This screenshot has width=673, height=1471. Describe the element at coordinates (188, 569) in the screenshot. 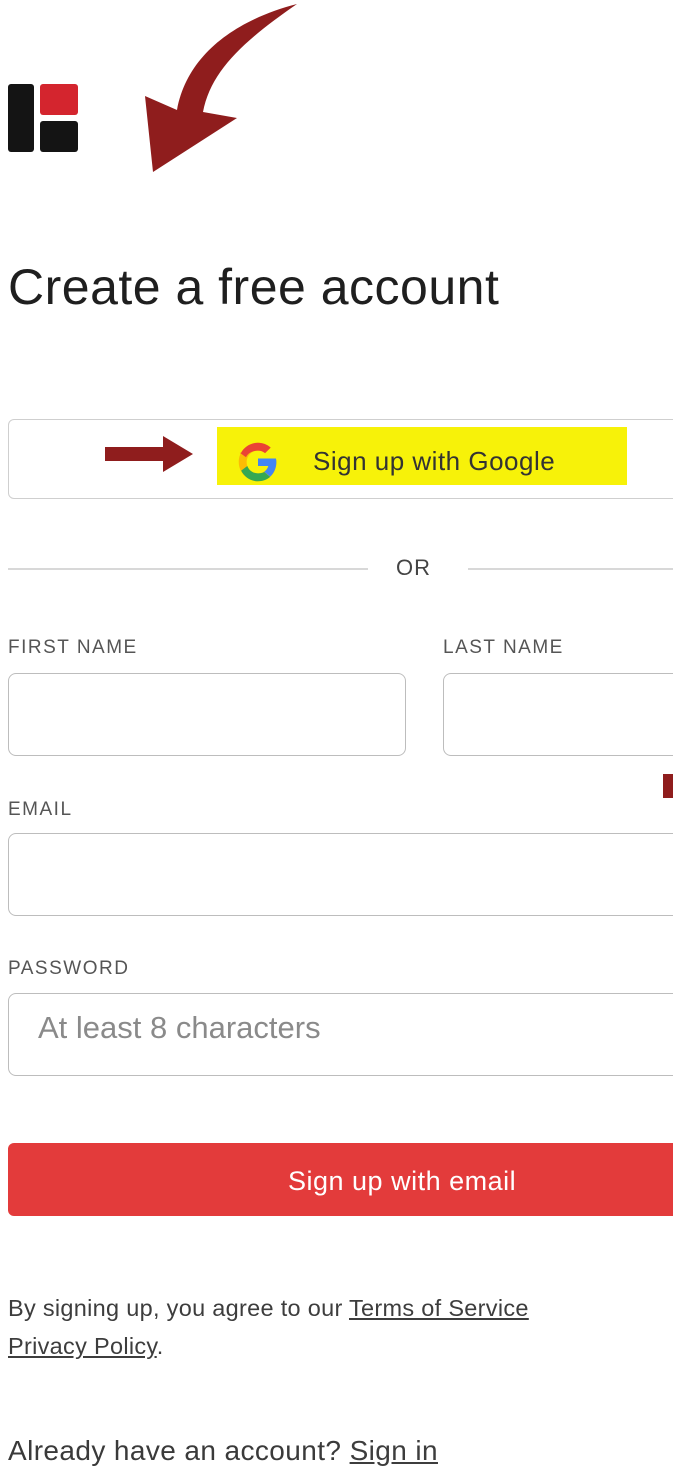

I see `divider-line-left` at that location.